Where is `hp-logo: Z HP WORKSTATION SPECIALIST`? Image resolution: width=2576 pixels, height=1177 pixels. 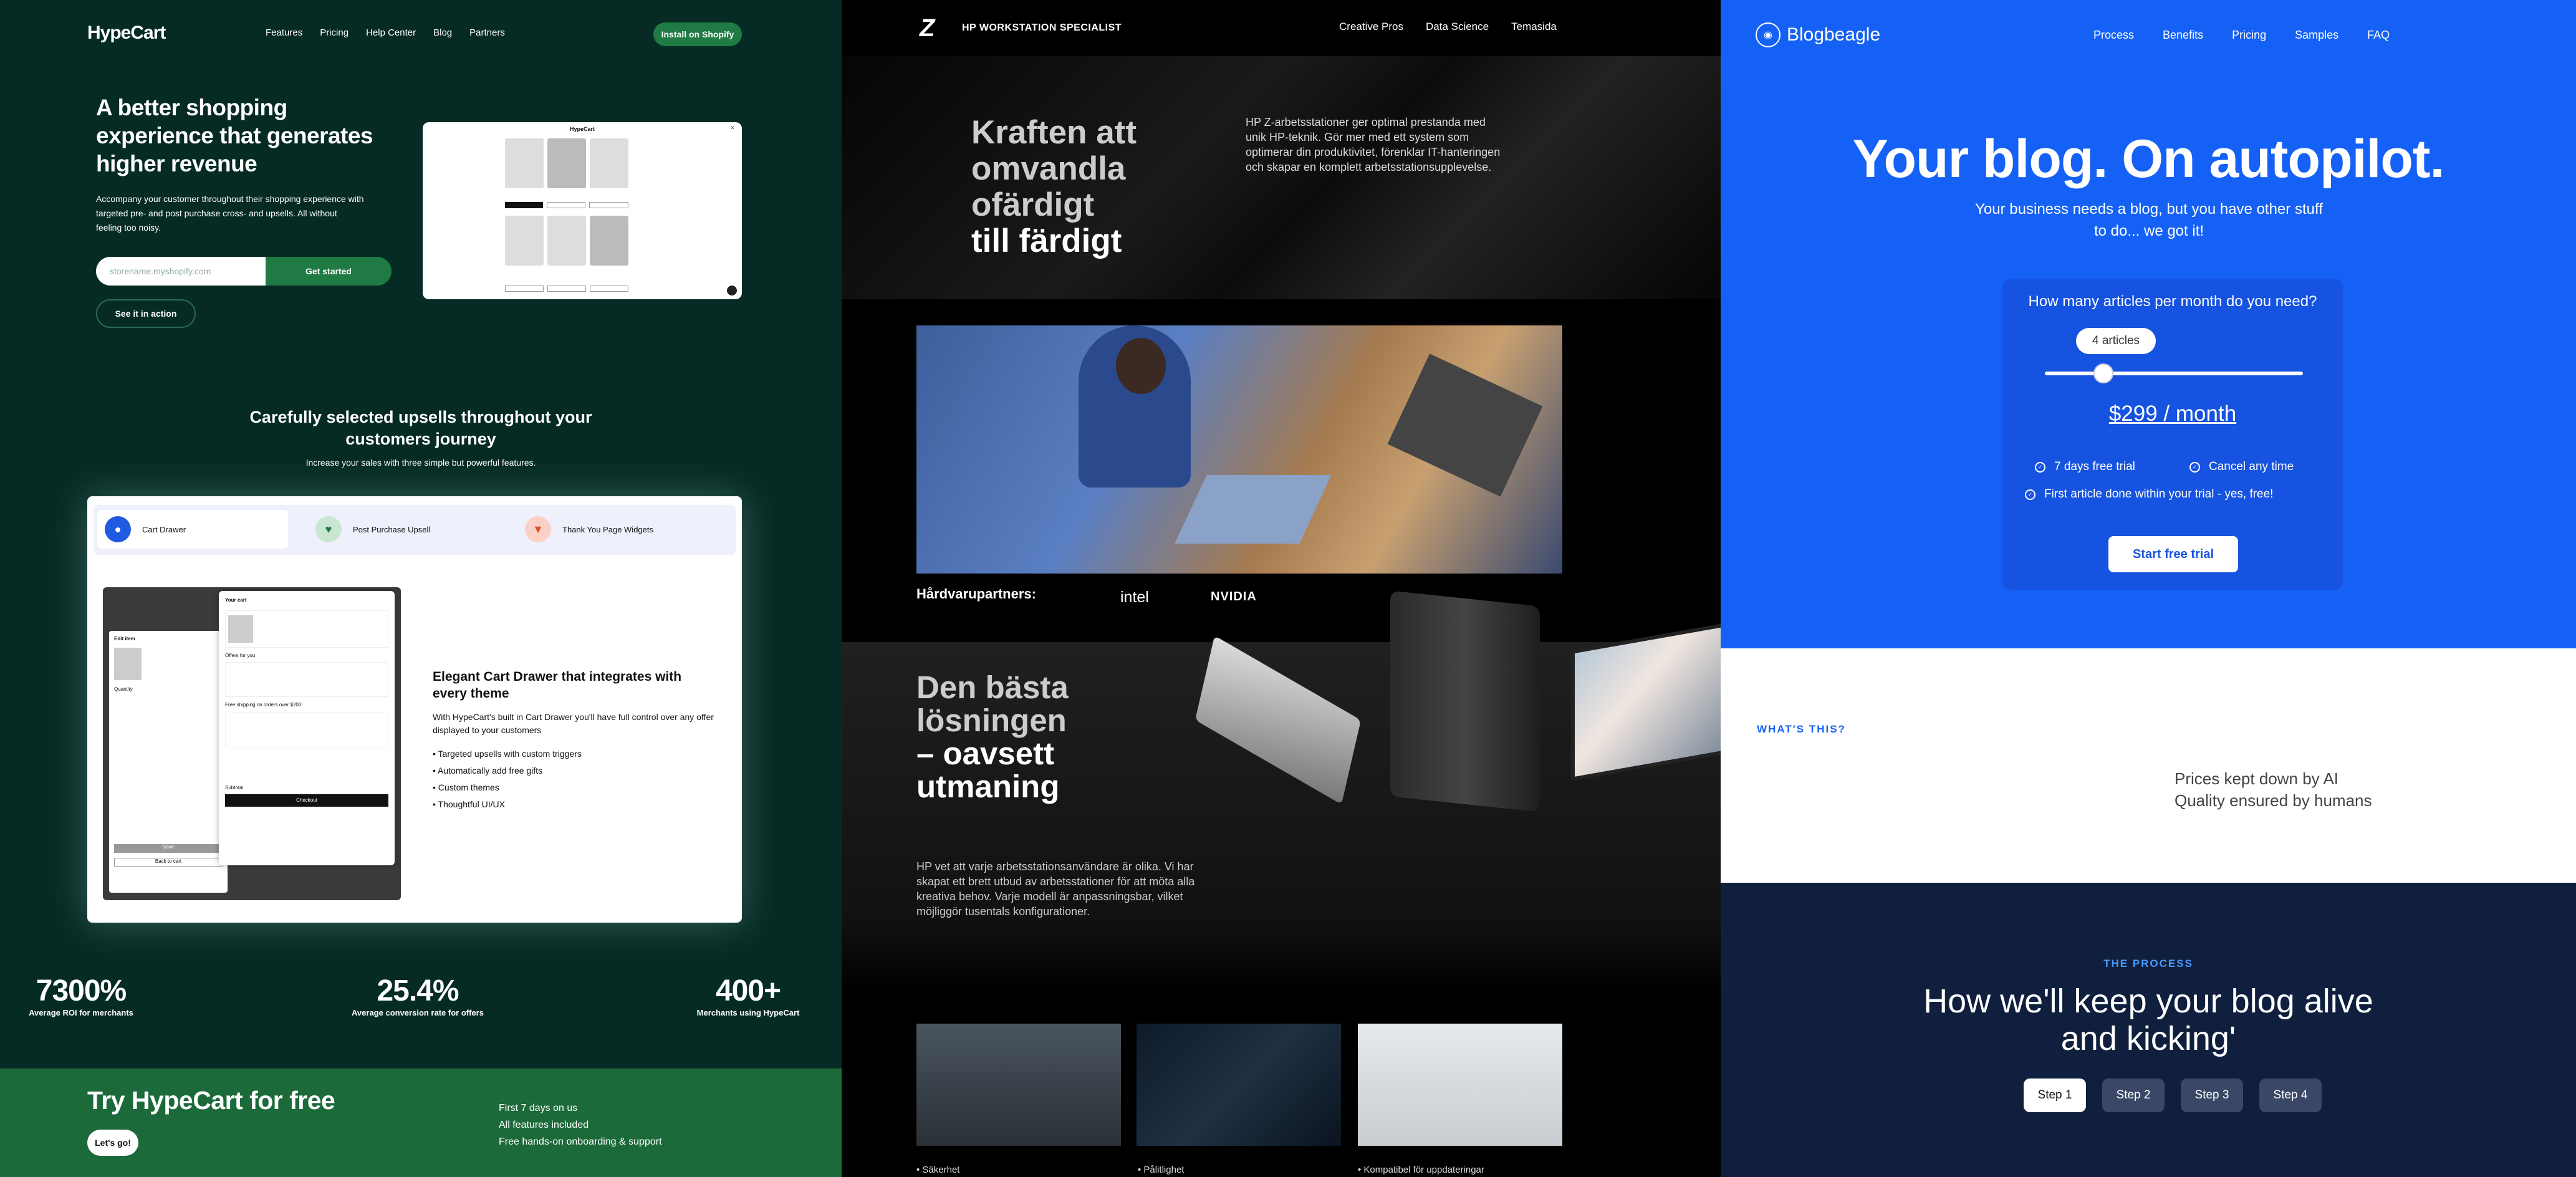 hp-logo: Z HP WORKSTATION SPECIALIST is located at coordinates (1021, 28).